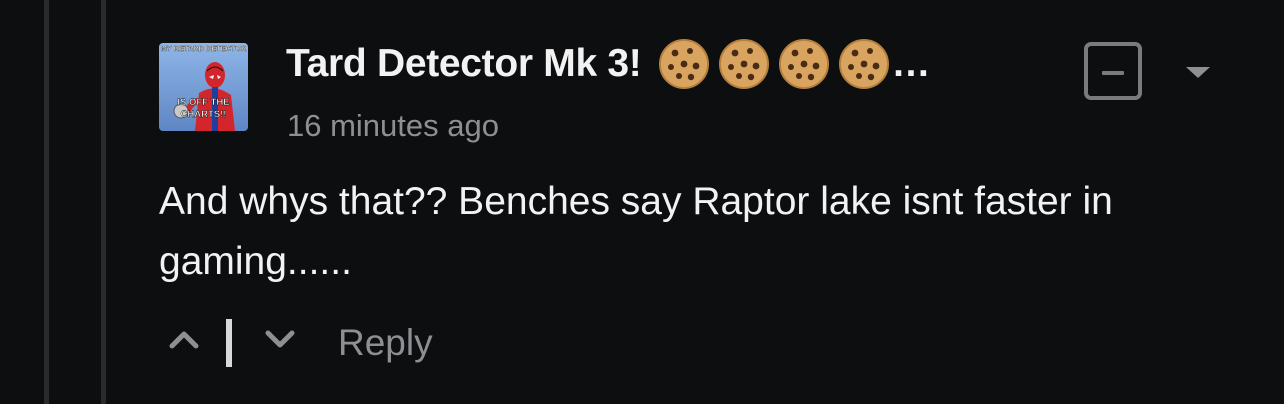 The height and width of the screenshot is (404, 1284). What do you see at coordinates (46, 202) in the screenshot?
I see `thread-line-outer` at bounding box center [46, 202].